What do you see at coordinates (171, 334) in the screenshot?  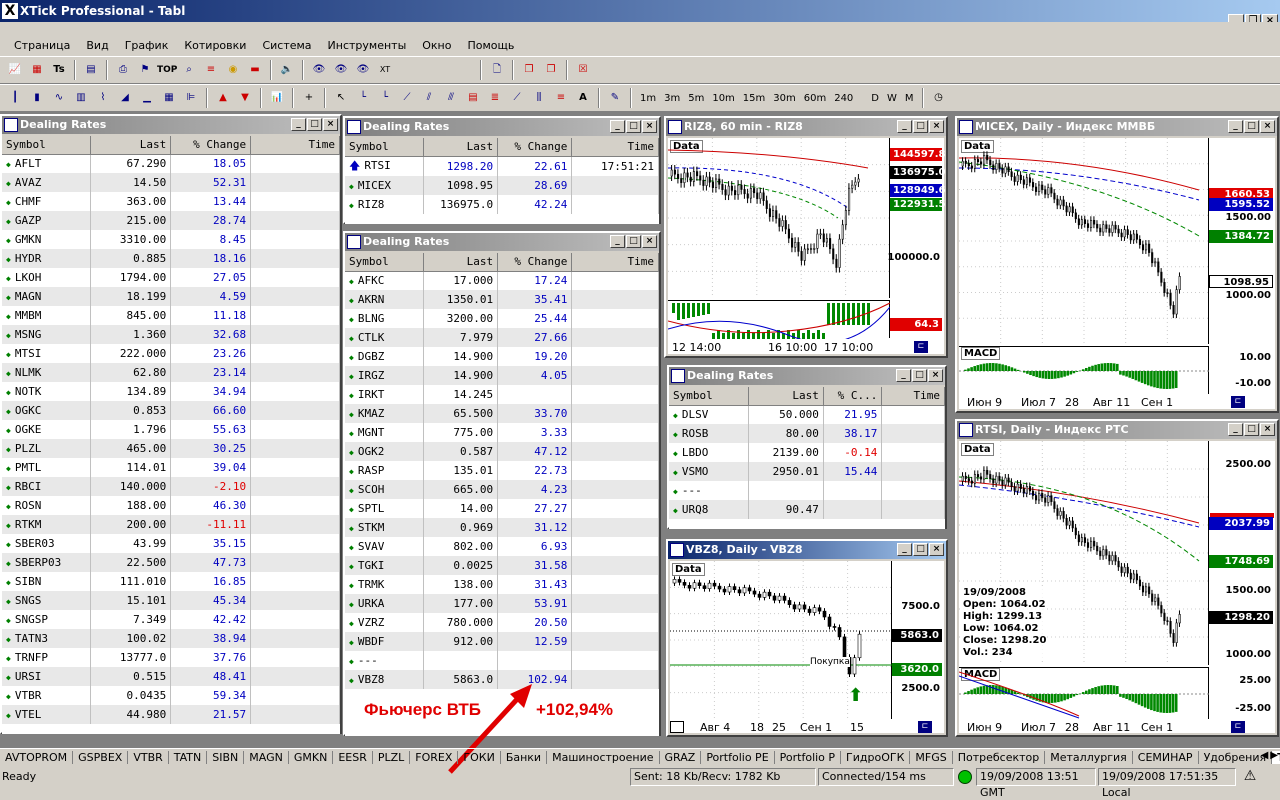 I see `table-row: ◆ MSNG 1.360 32.68` at bounding box center [171, 334].